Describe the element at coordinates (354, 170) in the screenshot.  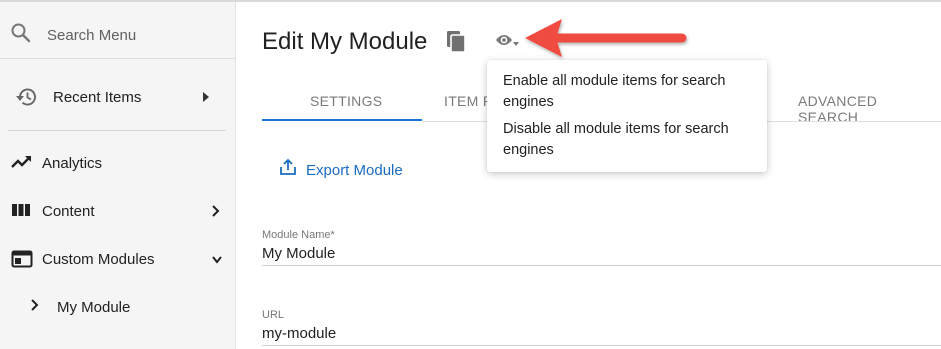
I see `export-module-label: Export Module` at that location.